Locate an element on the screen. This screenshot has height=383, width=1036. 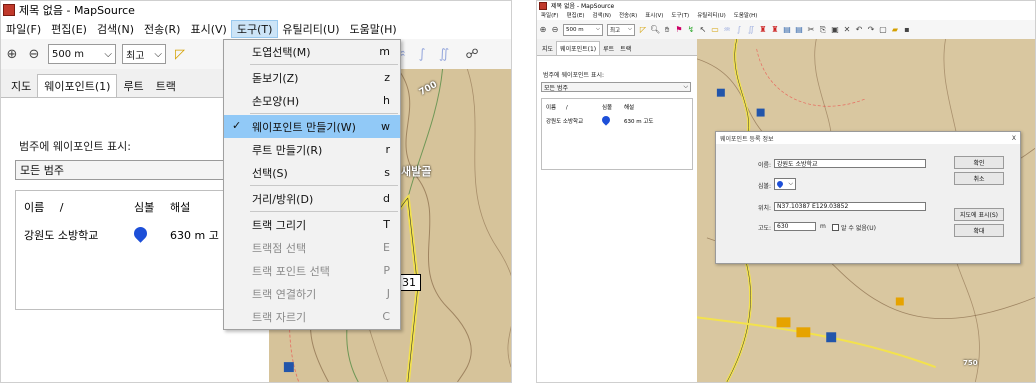
position-field: N37.10387 E129.03852 is located at coordinates (850, 206).